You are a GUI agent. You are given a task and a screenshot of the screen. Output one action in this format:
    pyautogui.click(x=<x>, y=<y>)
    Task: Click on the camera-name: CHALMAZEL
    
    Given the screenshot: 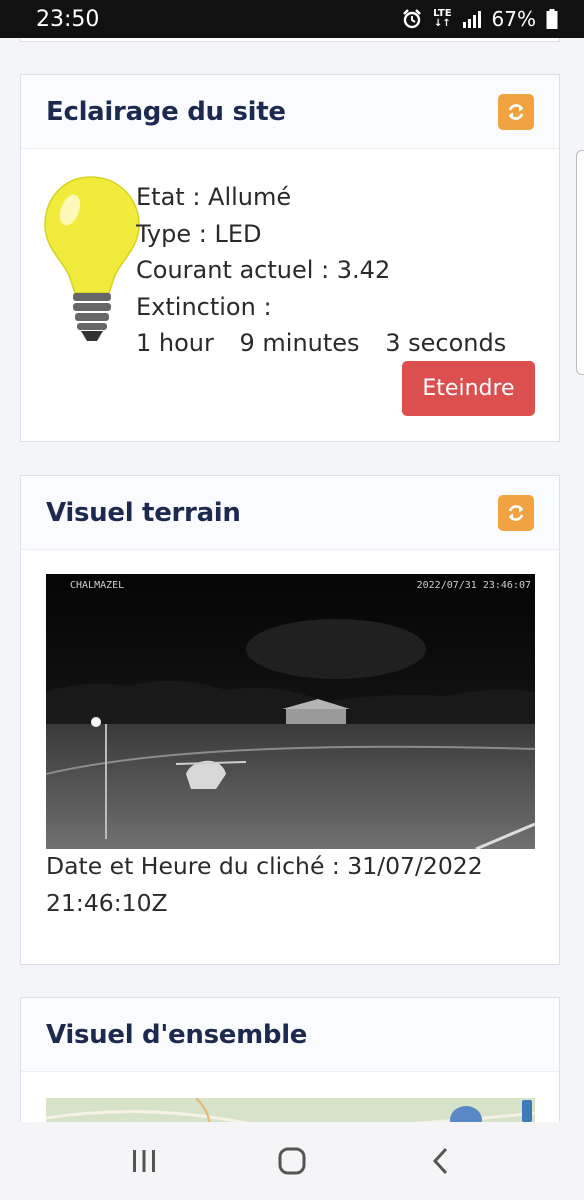 What is the action you would take?
    pyautogui.click(x=97, y=585)
    